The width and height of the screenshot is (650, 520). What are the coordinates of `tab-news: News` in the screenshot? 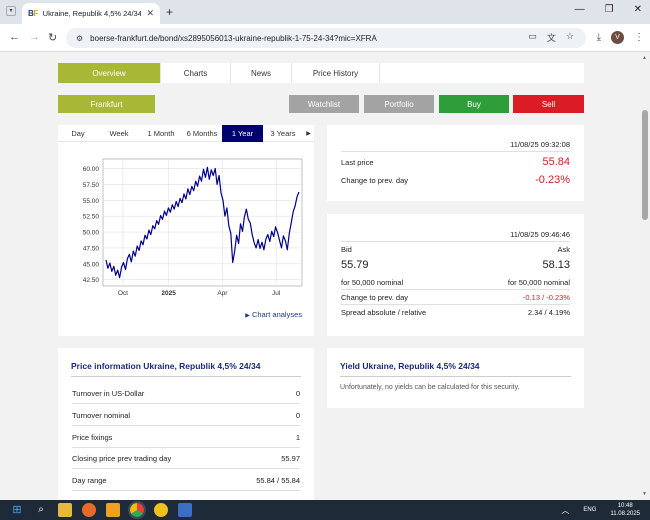 It's located at (261, 73).